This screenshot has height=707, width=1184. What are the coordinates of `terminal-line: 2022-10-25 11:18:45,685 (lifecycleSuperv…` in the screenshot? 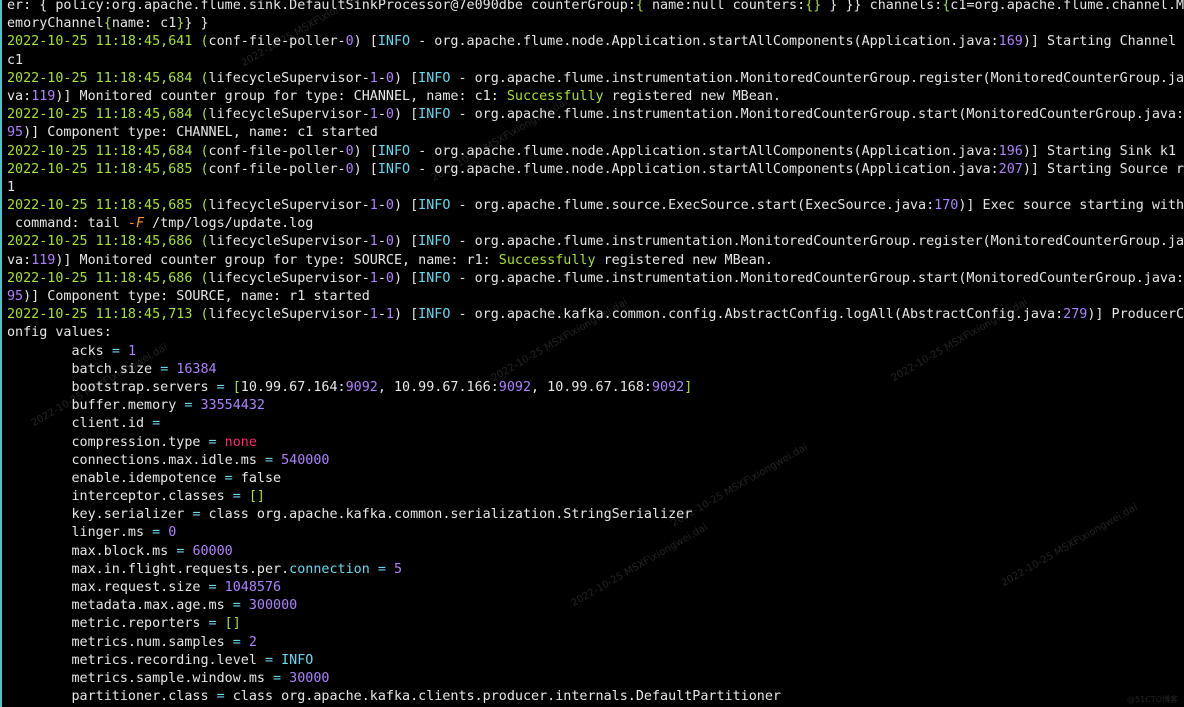 It's located at (595, 206).